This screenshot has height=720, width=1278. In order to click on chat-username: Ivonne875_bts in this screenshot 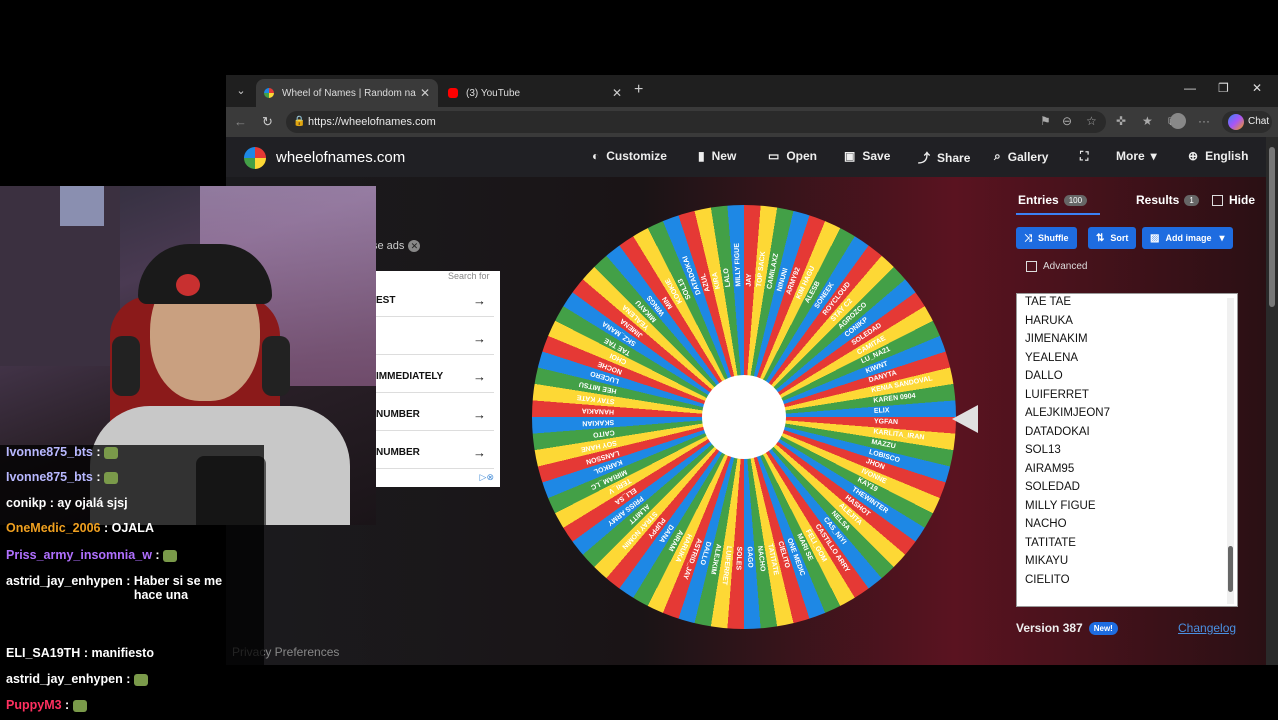, I will do `click(49, 477)`.